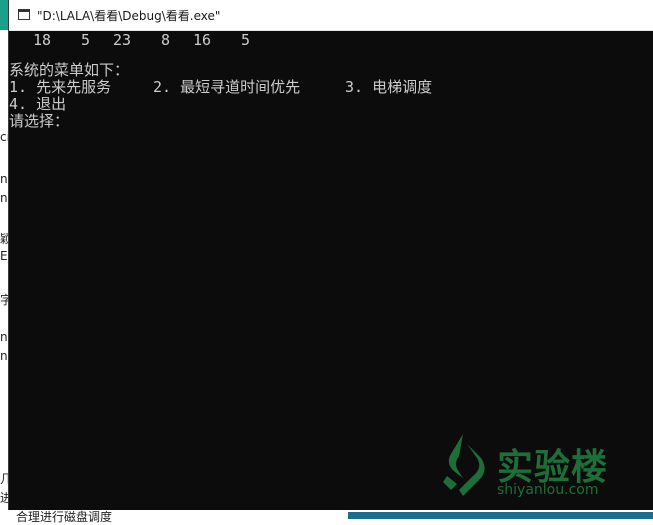 Image resolution: width=653 pixels, height=525 pixels. What do you see at coordinates (548, 490) in the screenshot?
I see `watermark-subtitle: shiyanlou.com` at bounding box center [548, 490].